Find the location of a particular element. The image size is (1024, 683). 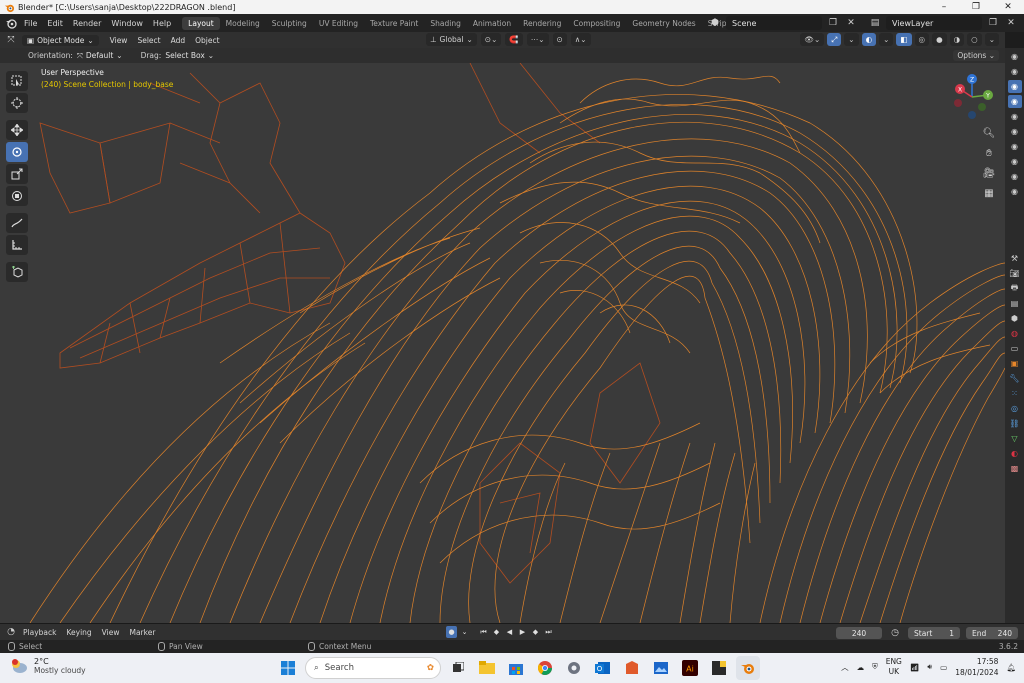

menu-marker: Marker is located at coordinates (142, 632).